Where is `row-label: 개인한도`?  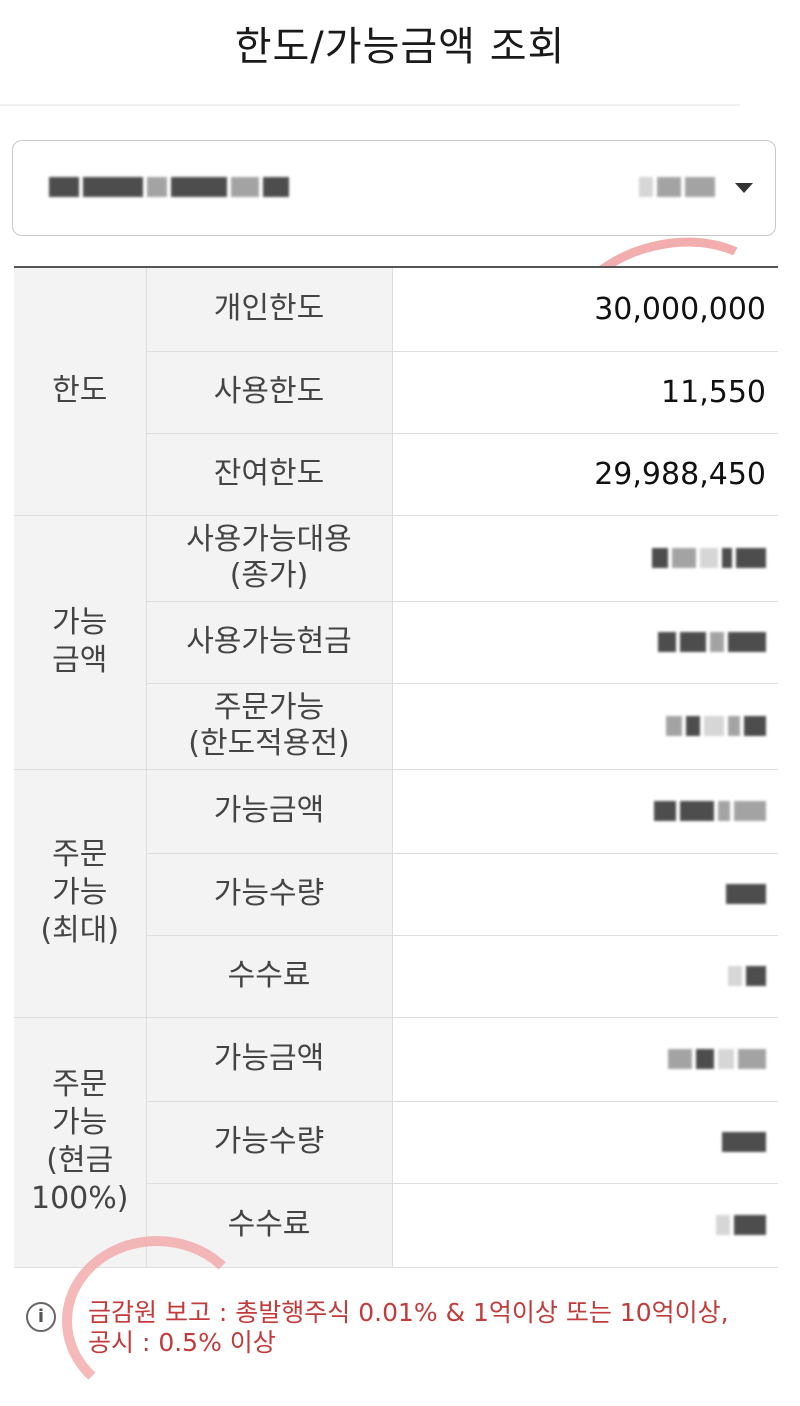 row-label: 개인한도 is located at coordinates (269, 309).